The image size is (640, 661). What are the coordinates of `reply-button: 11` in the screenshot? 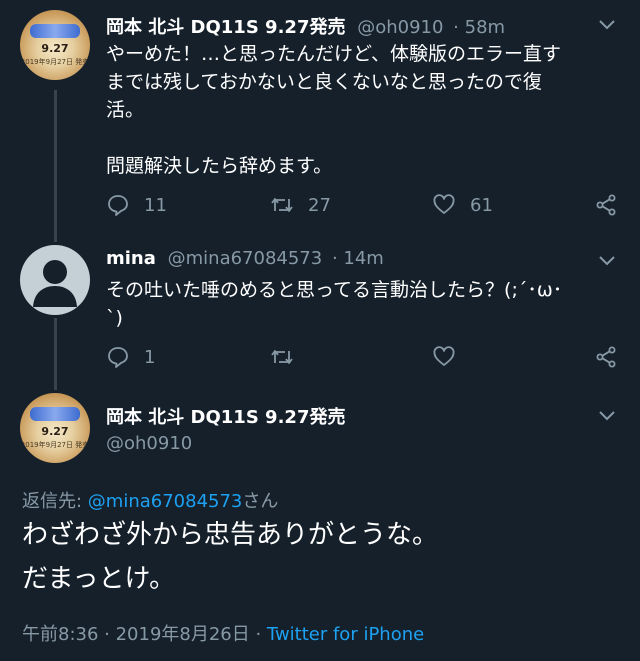 It's located at (136, 205).